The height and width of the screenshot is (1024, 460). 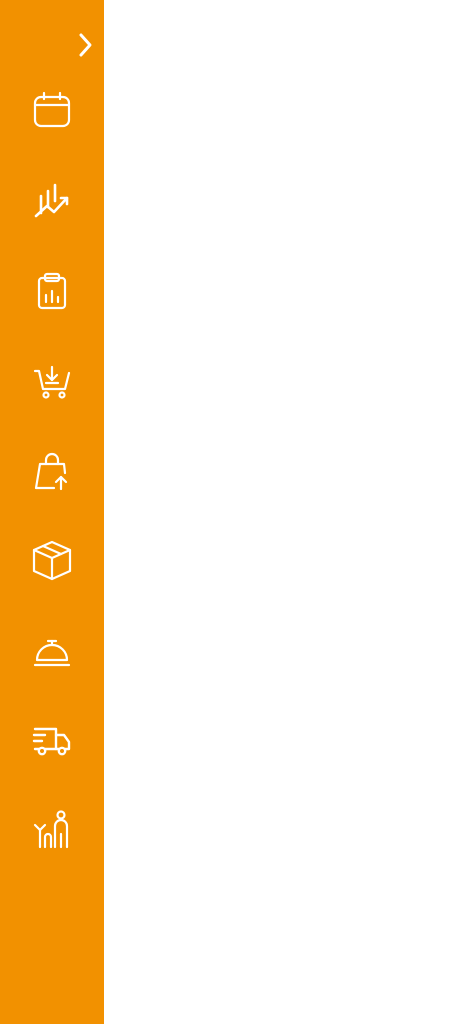 I want to click on cart-download-icon, so click(x=52, y=382).